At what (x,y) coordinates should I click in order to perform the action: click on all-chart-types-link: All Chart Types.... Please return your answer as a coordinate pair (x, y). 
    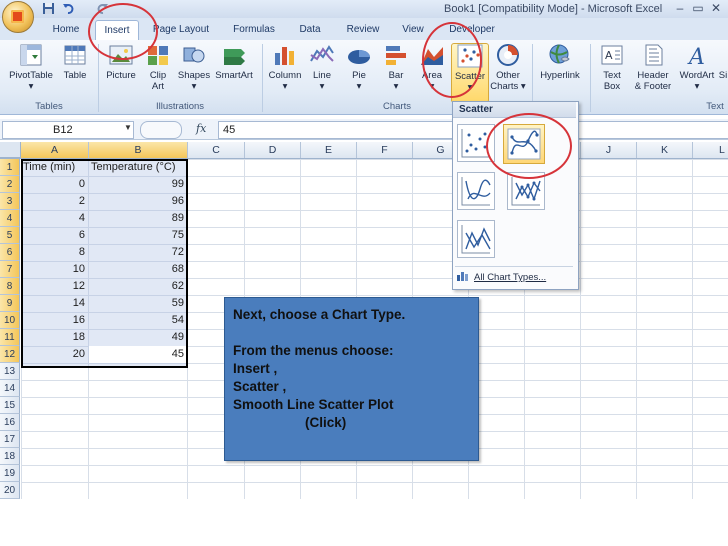
    Looking at the image, I should click on (515, 278).